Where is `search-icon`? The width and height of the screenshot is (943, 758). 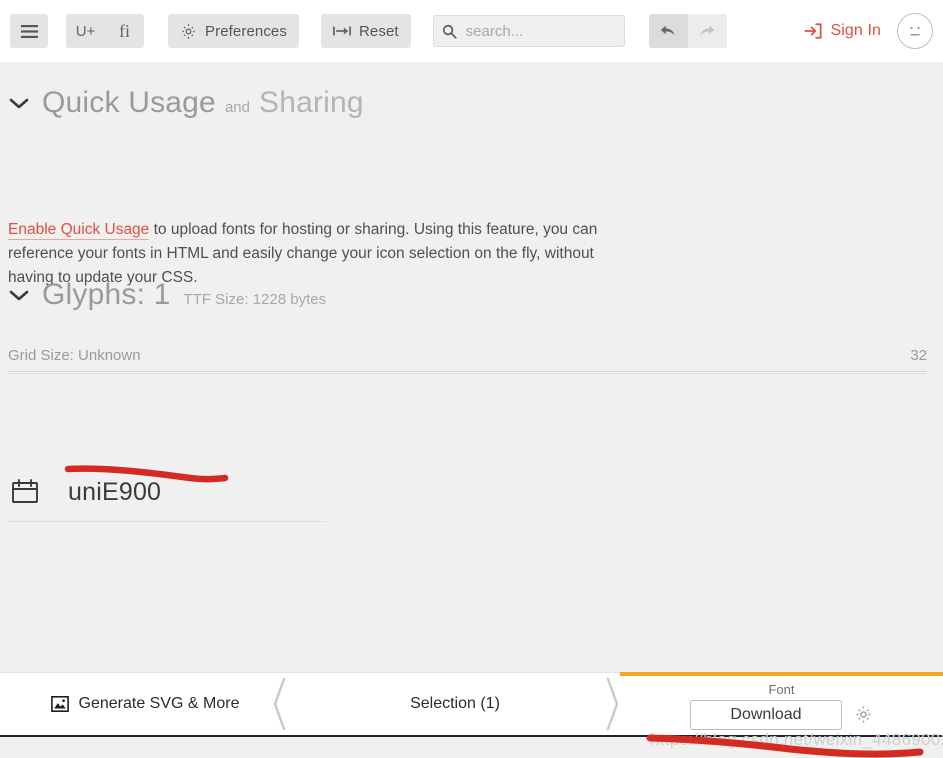
search-icon is located at coordinates (449, 31).